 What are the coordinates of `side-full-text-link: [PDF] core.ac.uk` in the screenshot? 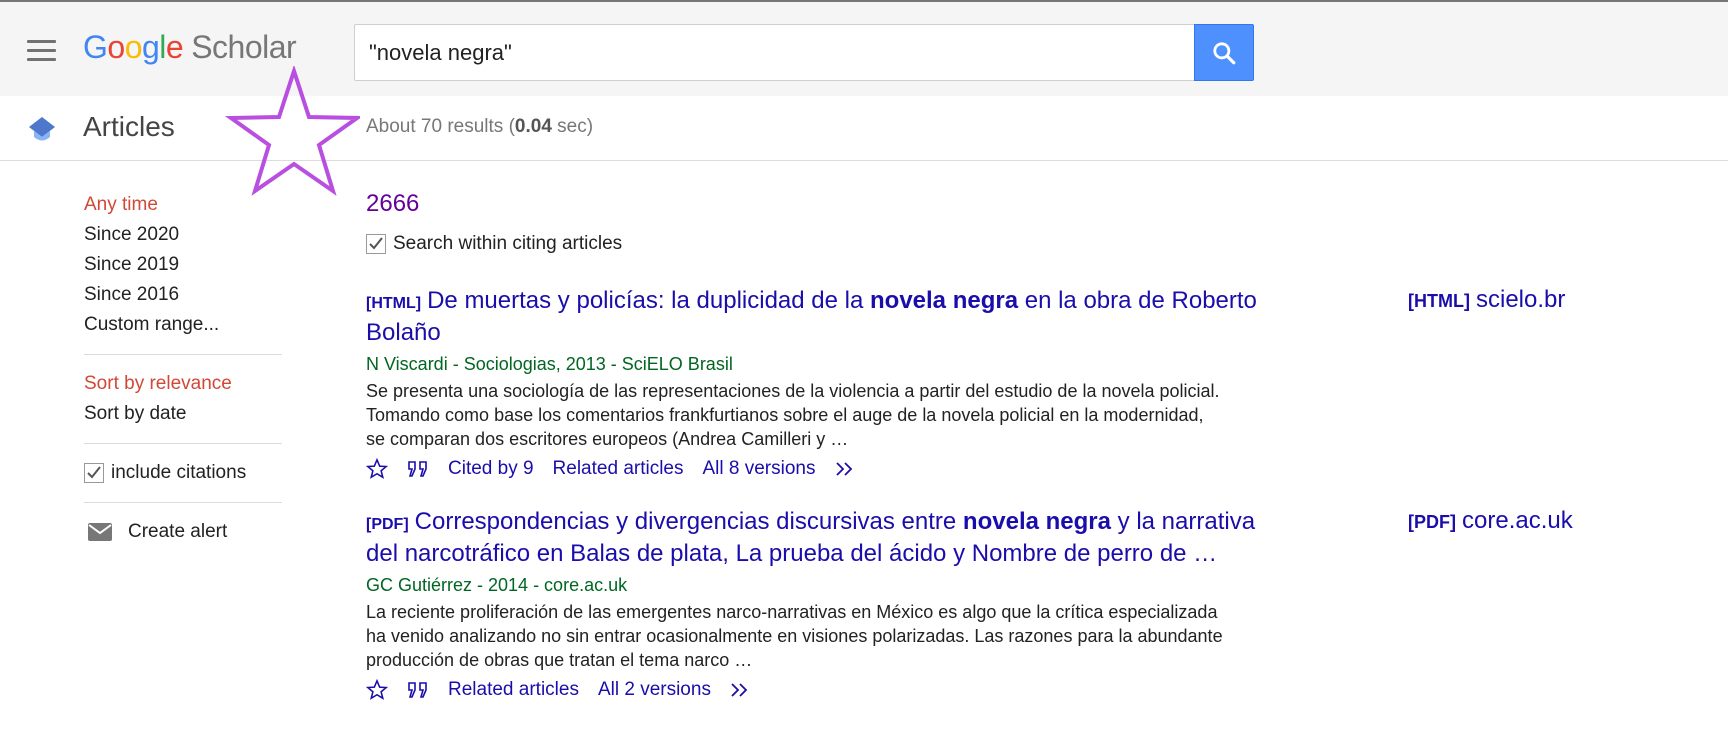 It's located at (1490, 521).